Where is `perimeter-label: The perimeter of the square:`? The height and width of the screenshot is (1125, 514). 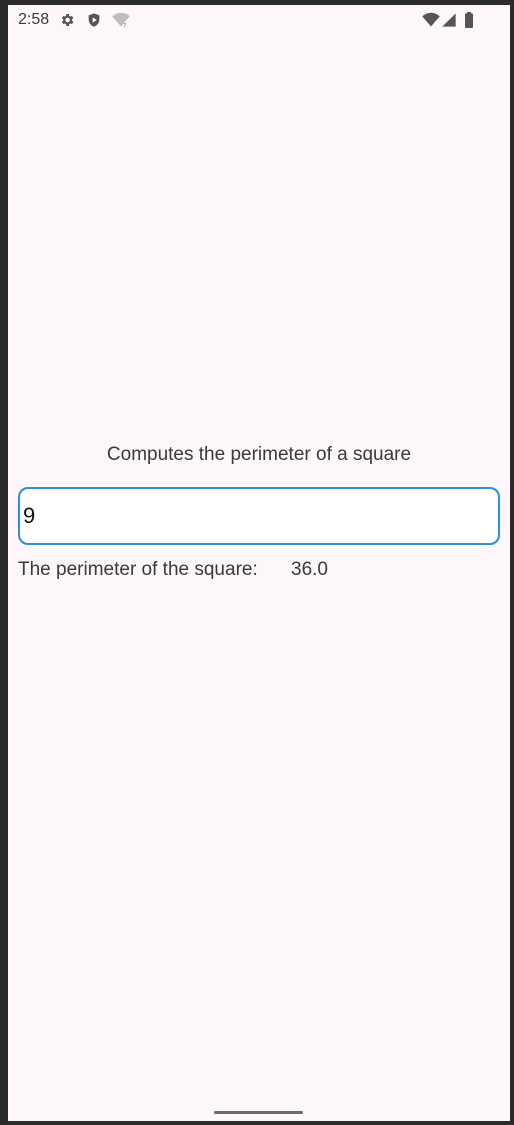 perimeter-label: The perimeter of the square: is located at coordinates (138, 569).